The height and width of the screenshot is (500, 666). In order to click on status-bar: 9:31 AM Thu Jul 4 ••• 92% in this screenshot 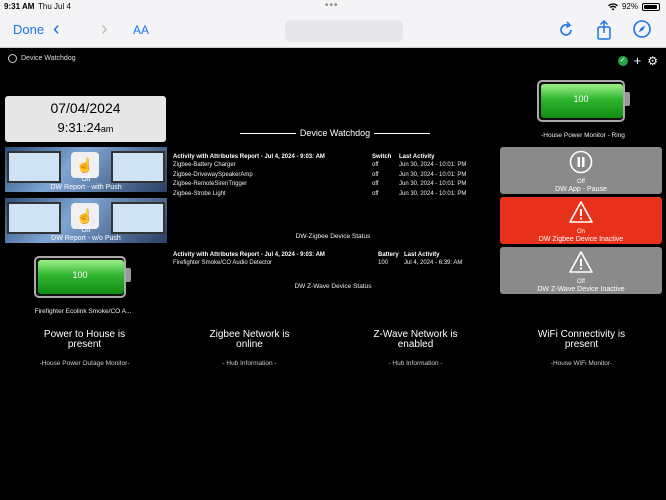, I will do `click(333, 7)`.